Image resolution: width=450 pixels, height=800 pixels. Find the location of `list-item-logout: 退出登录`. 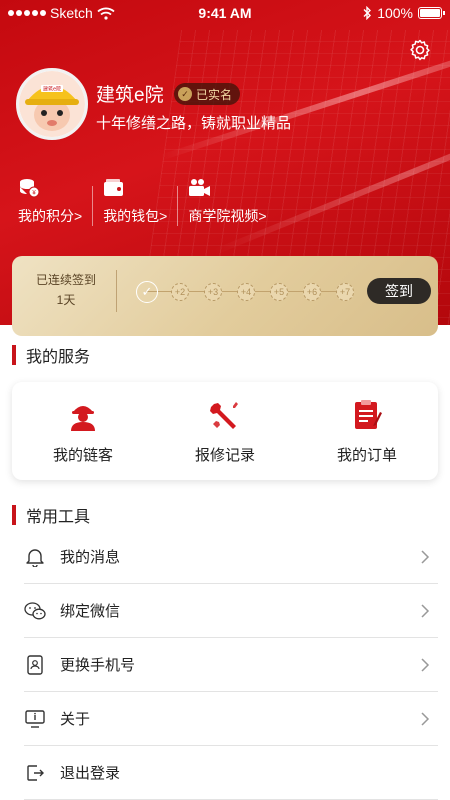

list-item-logout: 退出登录 is located at coordinates (231, 773).